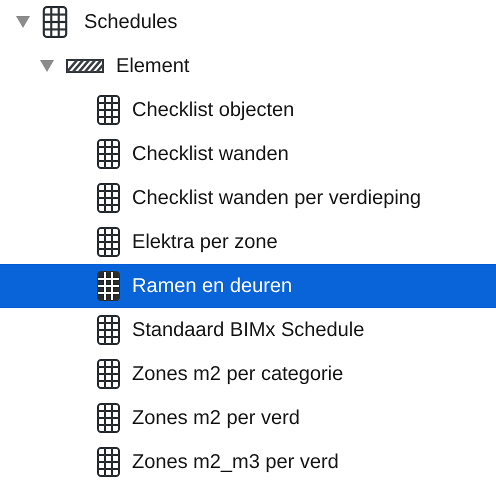 Image resolution: width=496 pixels, height=486 pixels. I want to click on tree-item-label: Checklist objecten, so click(213, 110).